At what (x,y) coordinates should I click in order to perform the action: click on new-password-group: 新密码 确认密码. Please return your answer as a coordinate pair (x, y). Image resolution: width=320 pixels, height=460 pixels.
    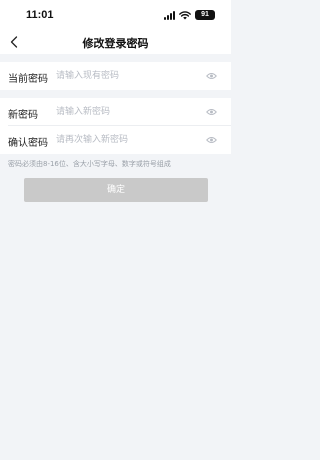
    Looking at the image, I should click on (115, 126).